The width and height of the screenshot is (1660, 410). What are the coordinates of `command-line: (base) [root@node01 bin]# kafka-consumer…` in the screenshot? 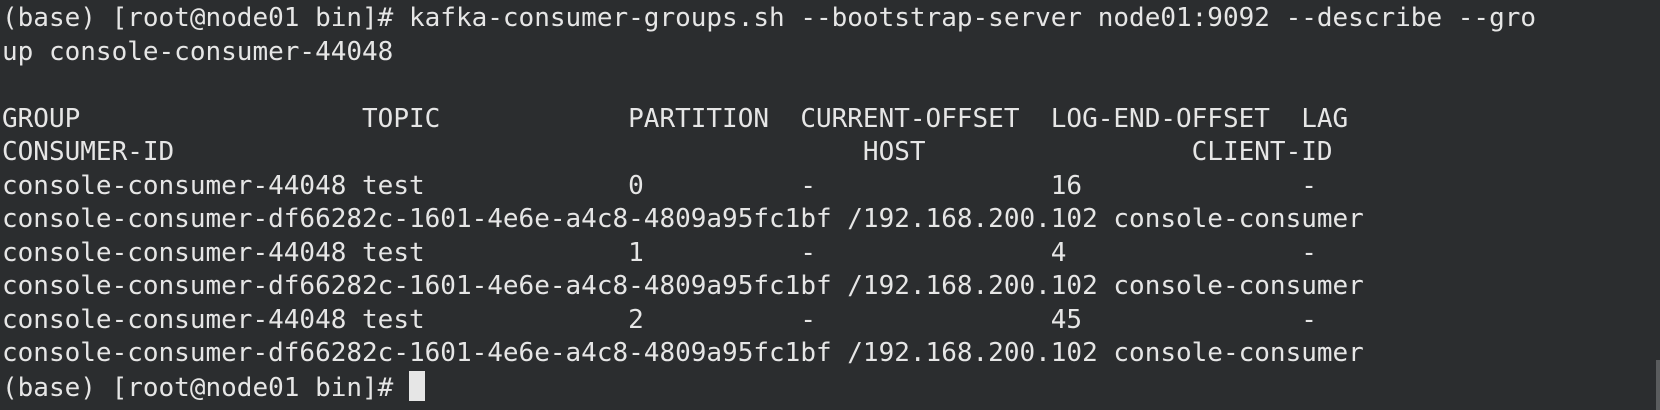 It's located at (769, 18).